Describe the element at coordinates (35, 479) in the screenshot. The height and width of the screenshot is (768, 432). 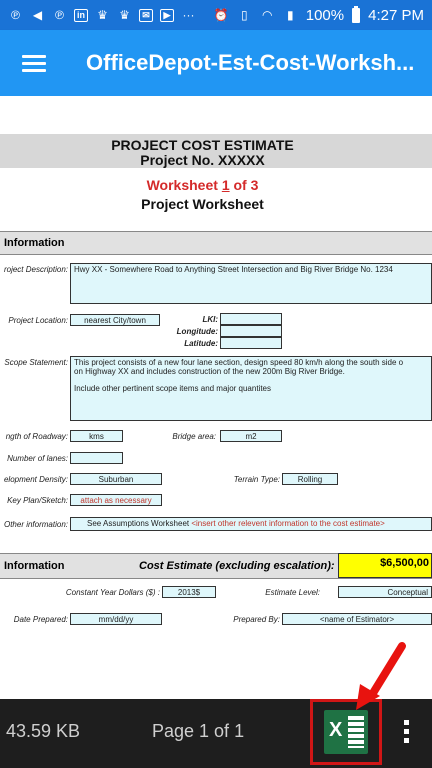
I see `development-density-label: elopment Density:` at that location.